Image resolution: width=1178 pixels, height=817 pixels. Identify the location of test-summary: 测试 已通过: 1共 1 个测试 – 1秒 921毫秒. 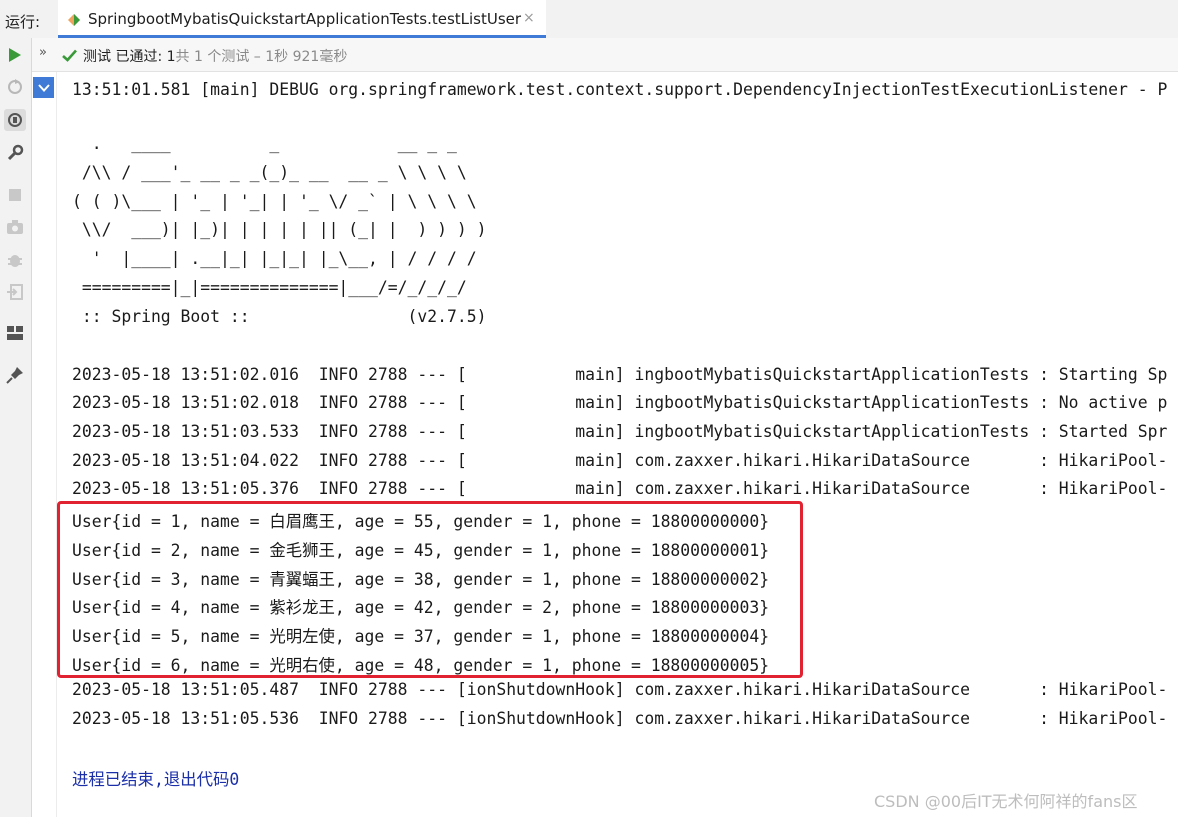
(215, 56).